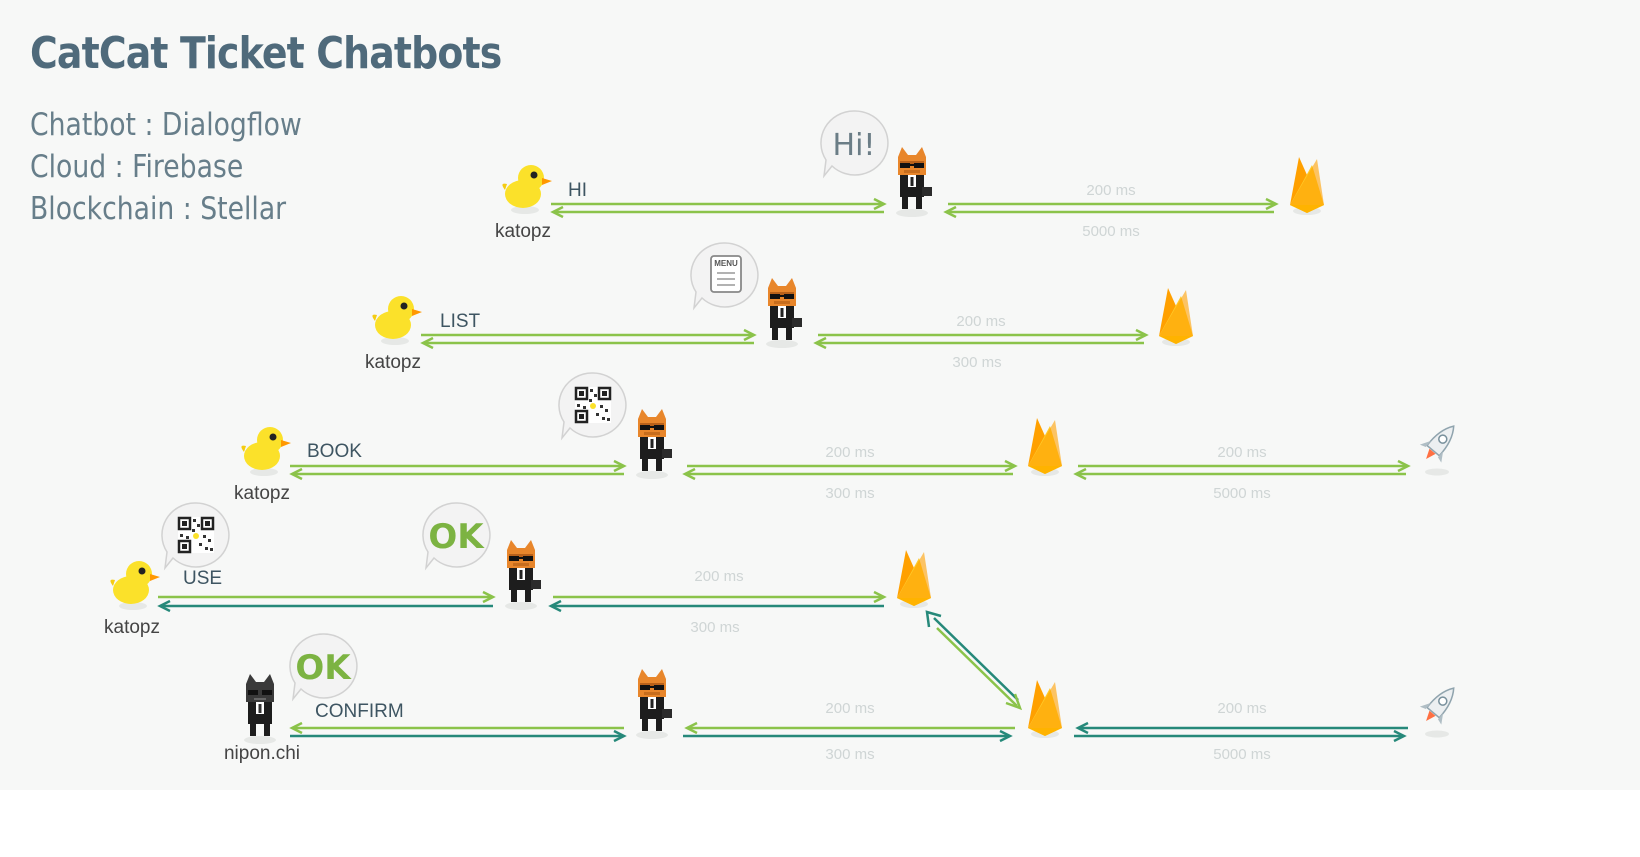  What do you see at coordinates (262, 753) in the screenshot?
I see `username-label: nipon.chi` at bounding box center [262, 753].